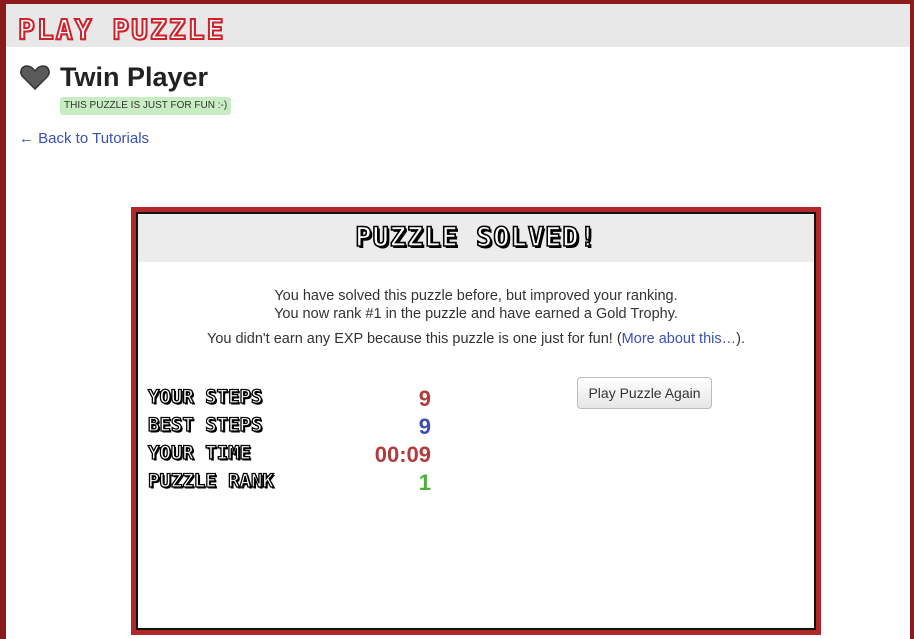 The image size is (914, 639). I want to click on puzzle-solved-heading: PUZZLE SOLVED!, so click(475, 237).